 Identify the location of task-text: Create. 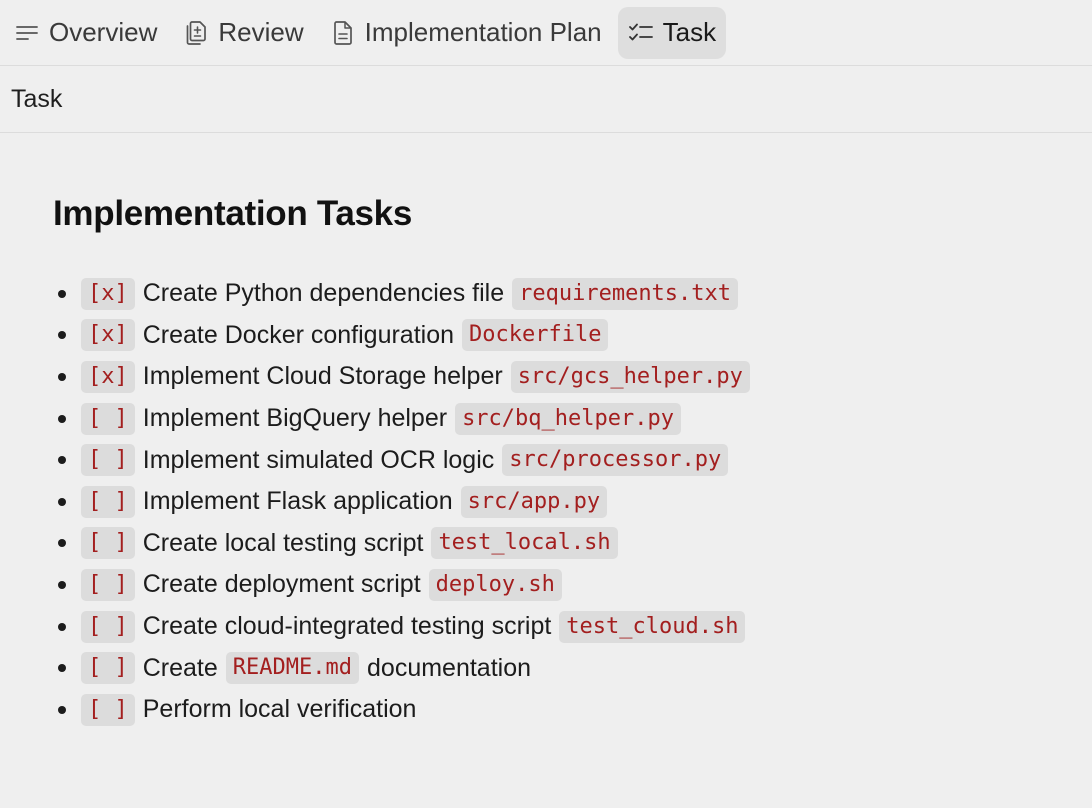
(180, 667).